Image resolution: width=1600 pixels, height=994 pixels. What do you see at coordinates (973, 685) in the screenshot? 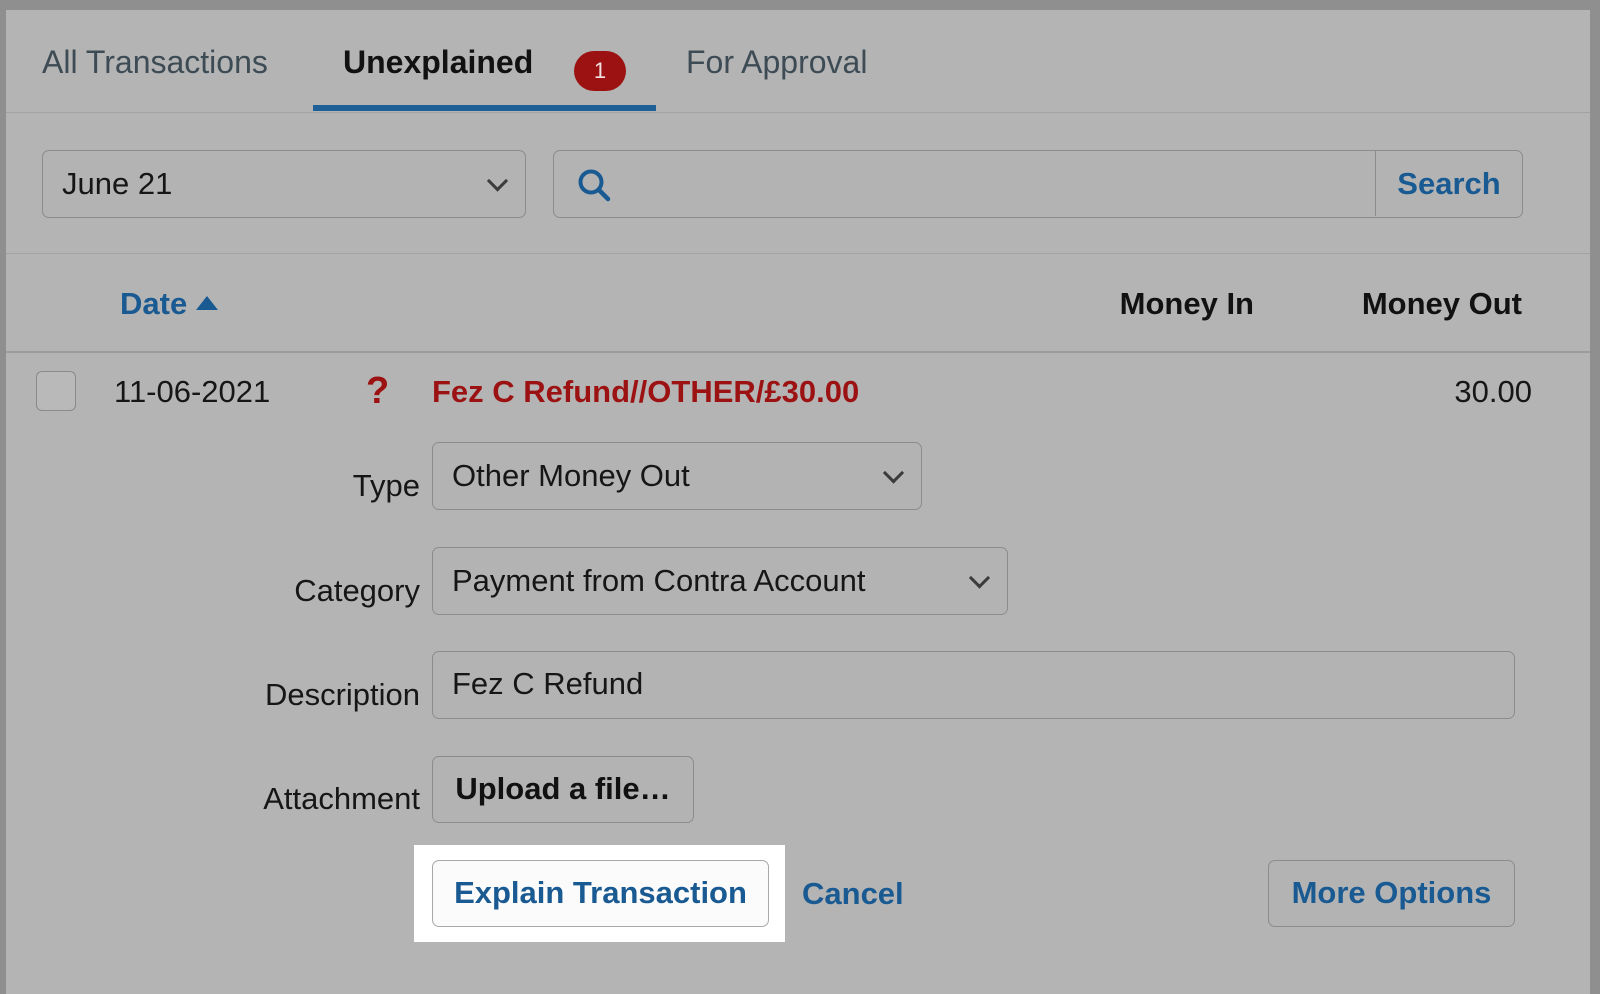
I see `description-field: Fez C Refund` at bounding box center [973, 685].